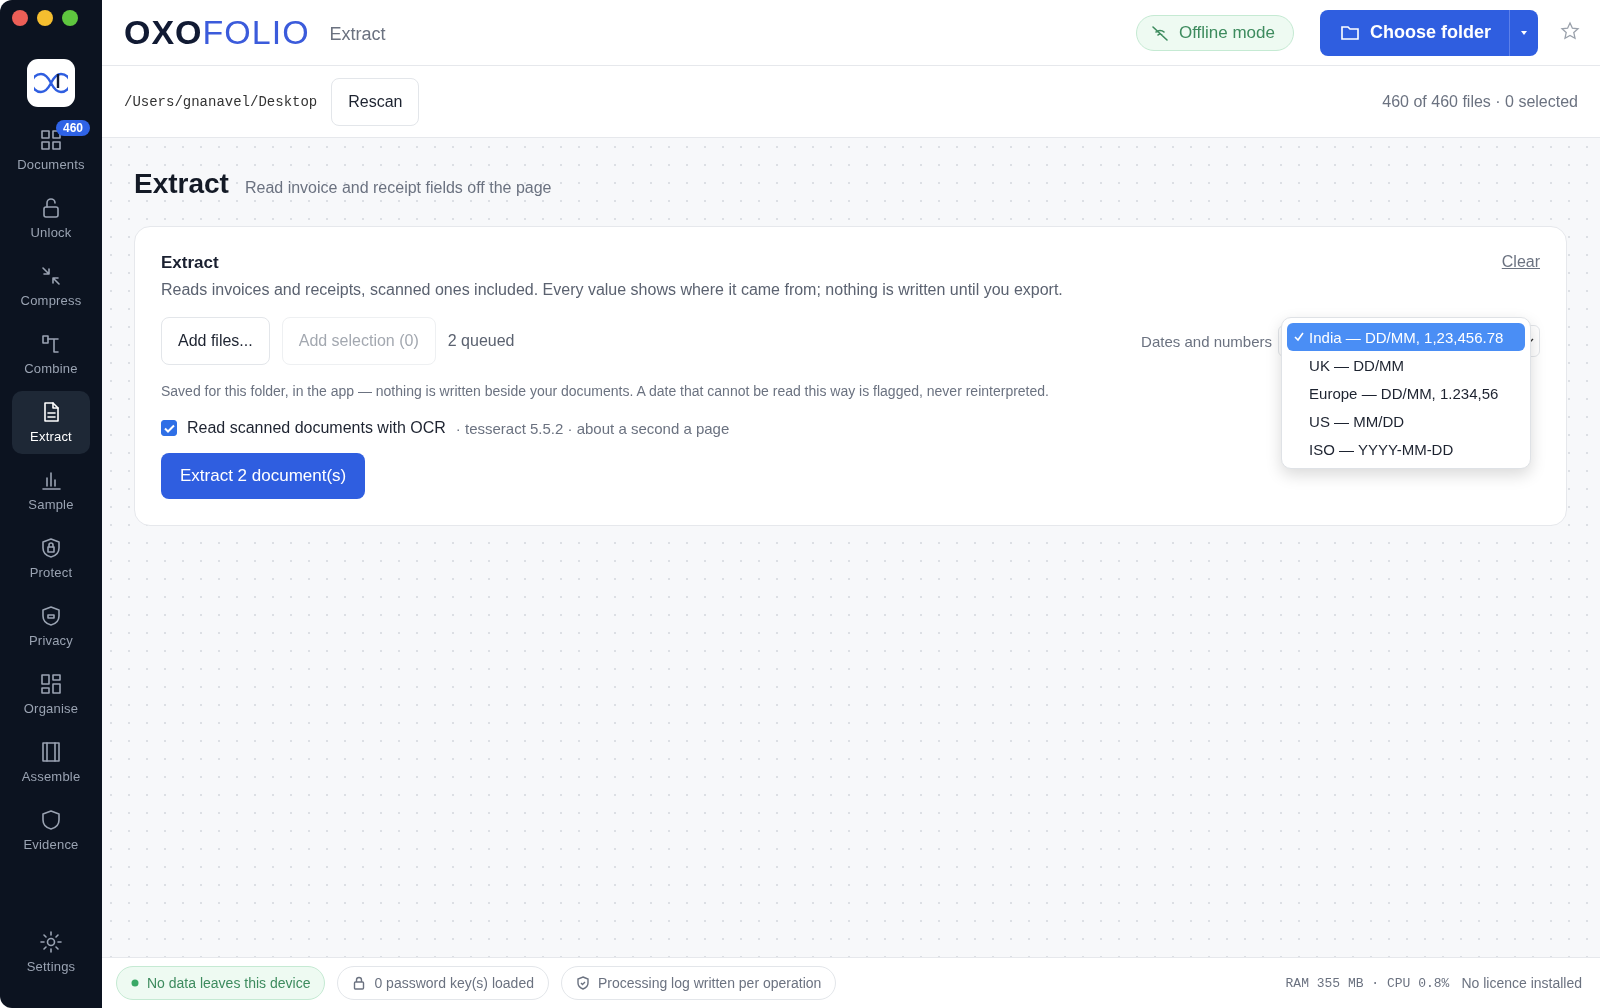 The width and height of the screenshot is (1600, 1008). I want to click on licence-status: No licence installed, so click(1521, 983).